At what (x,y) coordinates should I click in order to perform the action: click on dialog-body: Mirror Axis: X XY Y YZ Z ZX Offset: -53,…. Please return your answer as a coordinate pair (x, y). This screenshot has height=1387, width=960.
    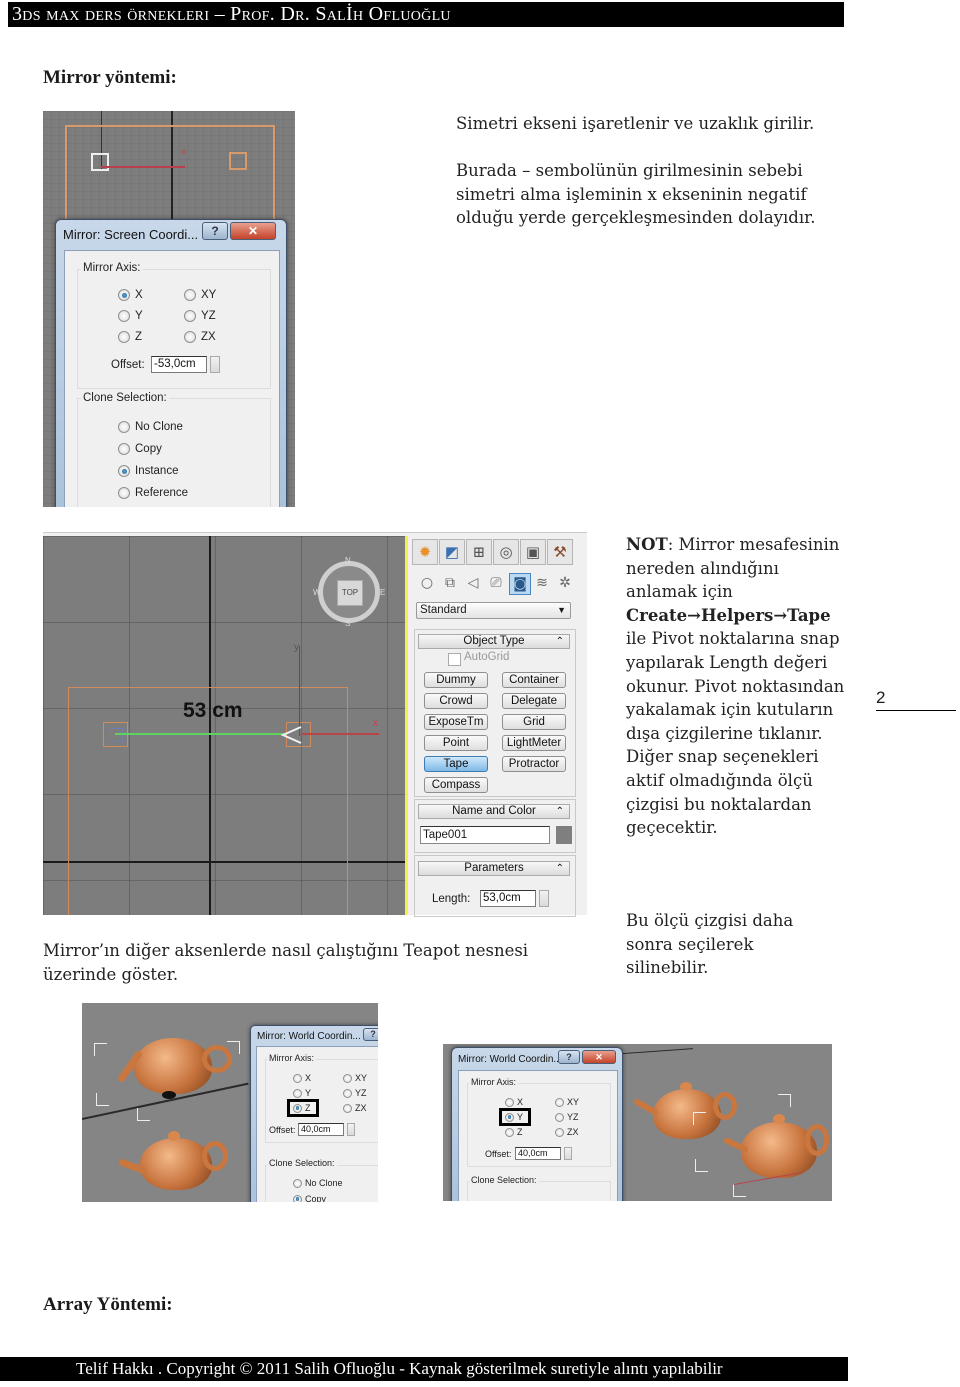
    Looking at the image, I should click on (172, 378).